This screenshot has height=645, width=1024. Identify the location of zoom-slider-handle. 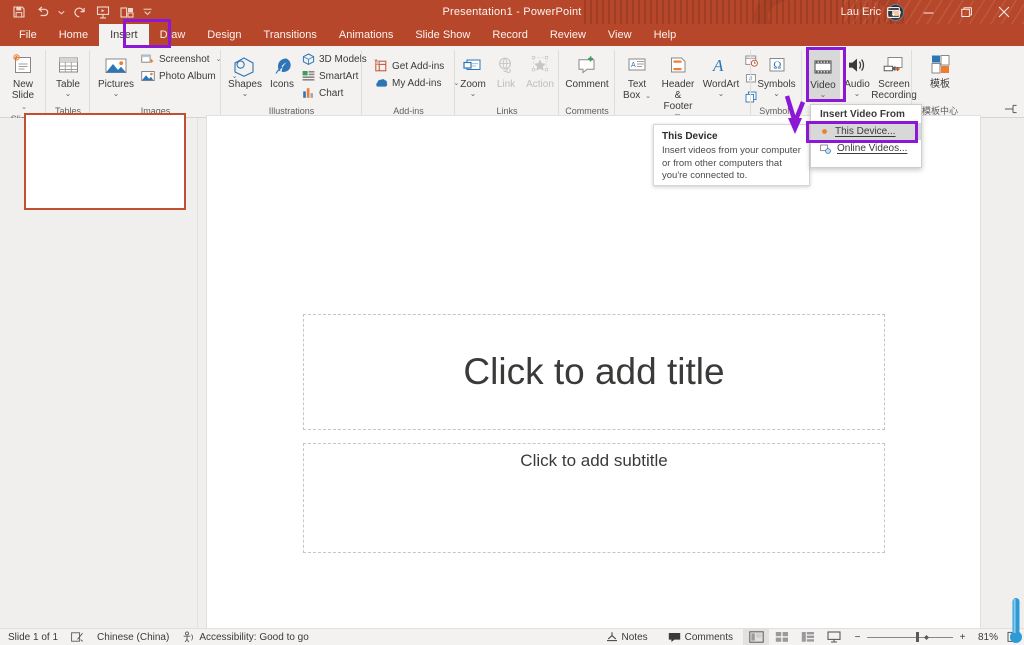
(917, 637).